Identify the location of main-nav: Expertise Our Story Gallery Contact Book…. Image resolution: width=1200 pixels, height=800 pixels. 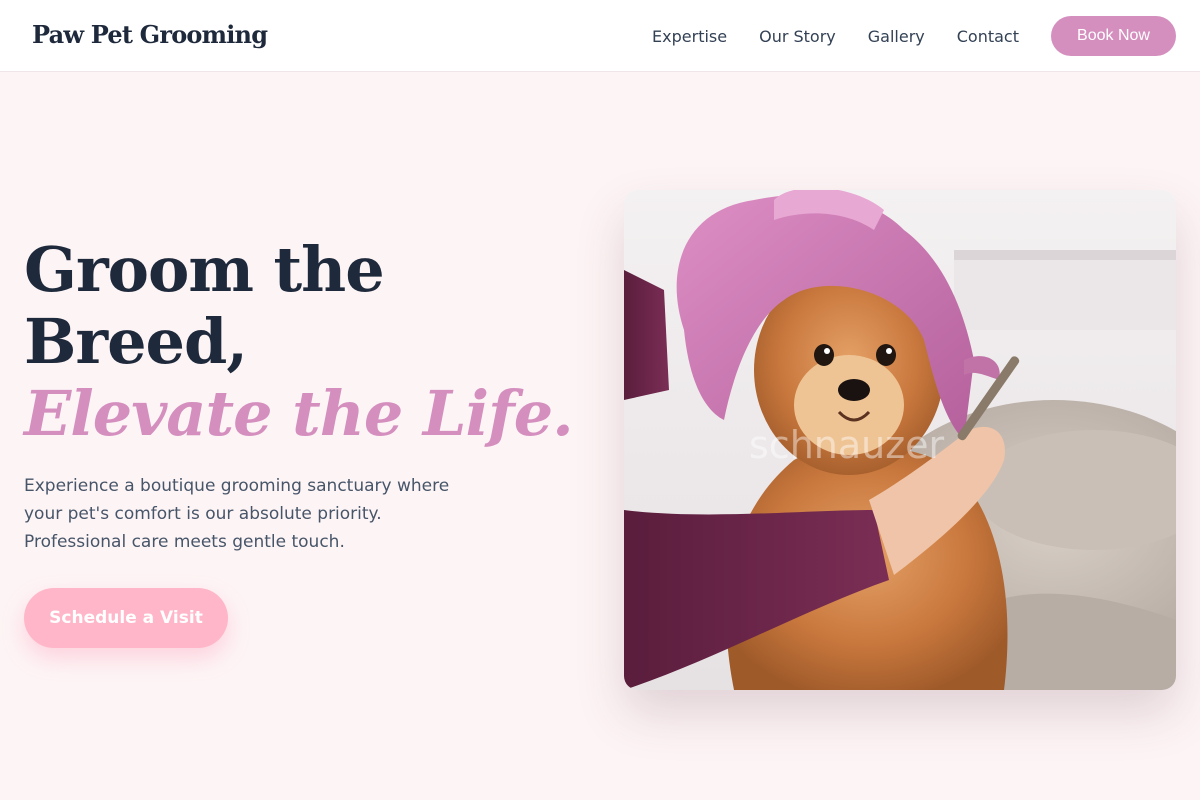
(914, 36).